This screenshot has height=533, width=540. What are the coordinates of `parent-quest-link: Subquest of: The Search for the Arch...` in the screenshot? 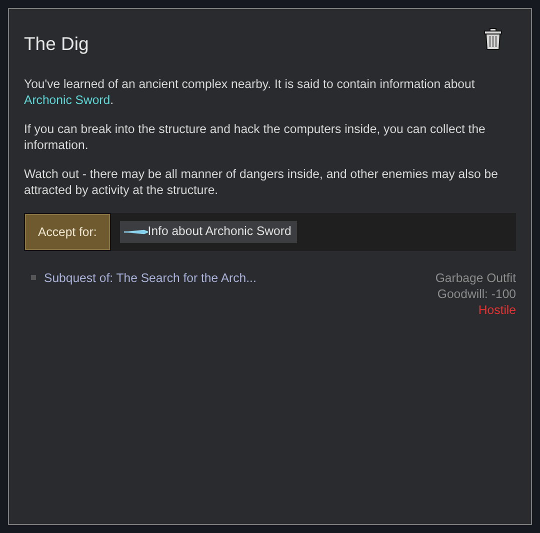 It's located at (150, 279).